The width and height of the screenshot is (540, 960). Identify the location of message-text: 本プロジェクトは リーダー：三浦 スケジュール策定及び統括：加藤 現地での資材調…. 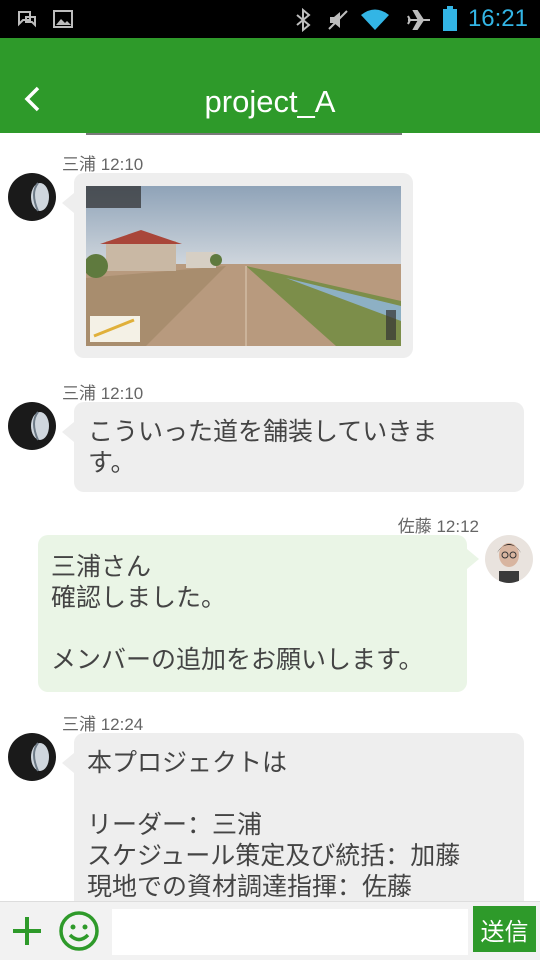
(274, 824).